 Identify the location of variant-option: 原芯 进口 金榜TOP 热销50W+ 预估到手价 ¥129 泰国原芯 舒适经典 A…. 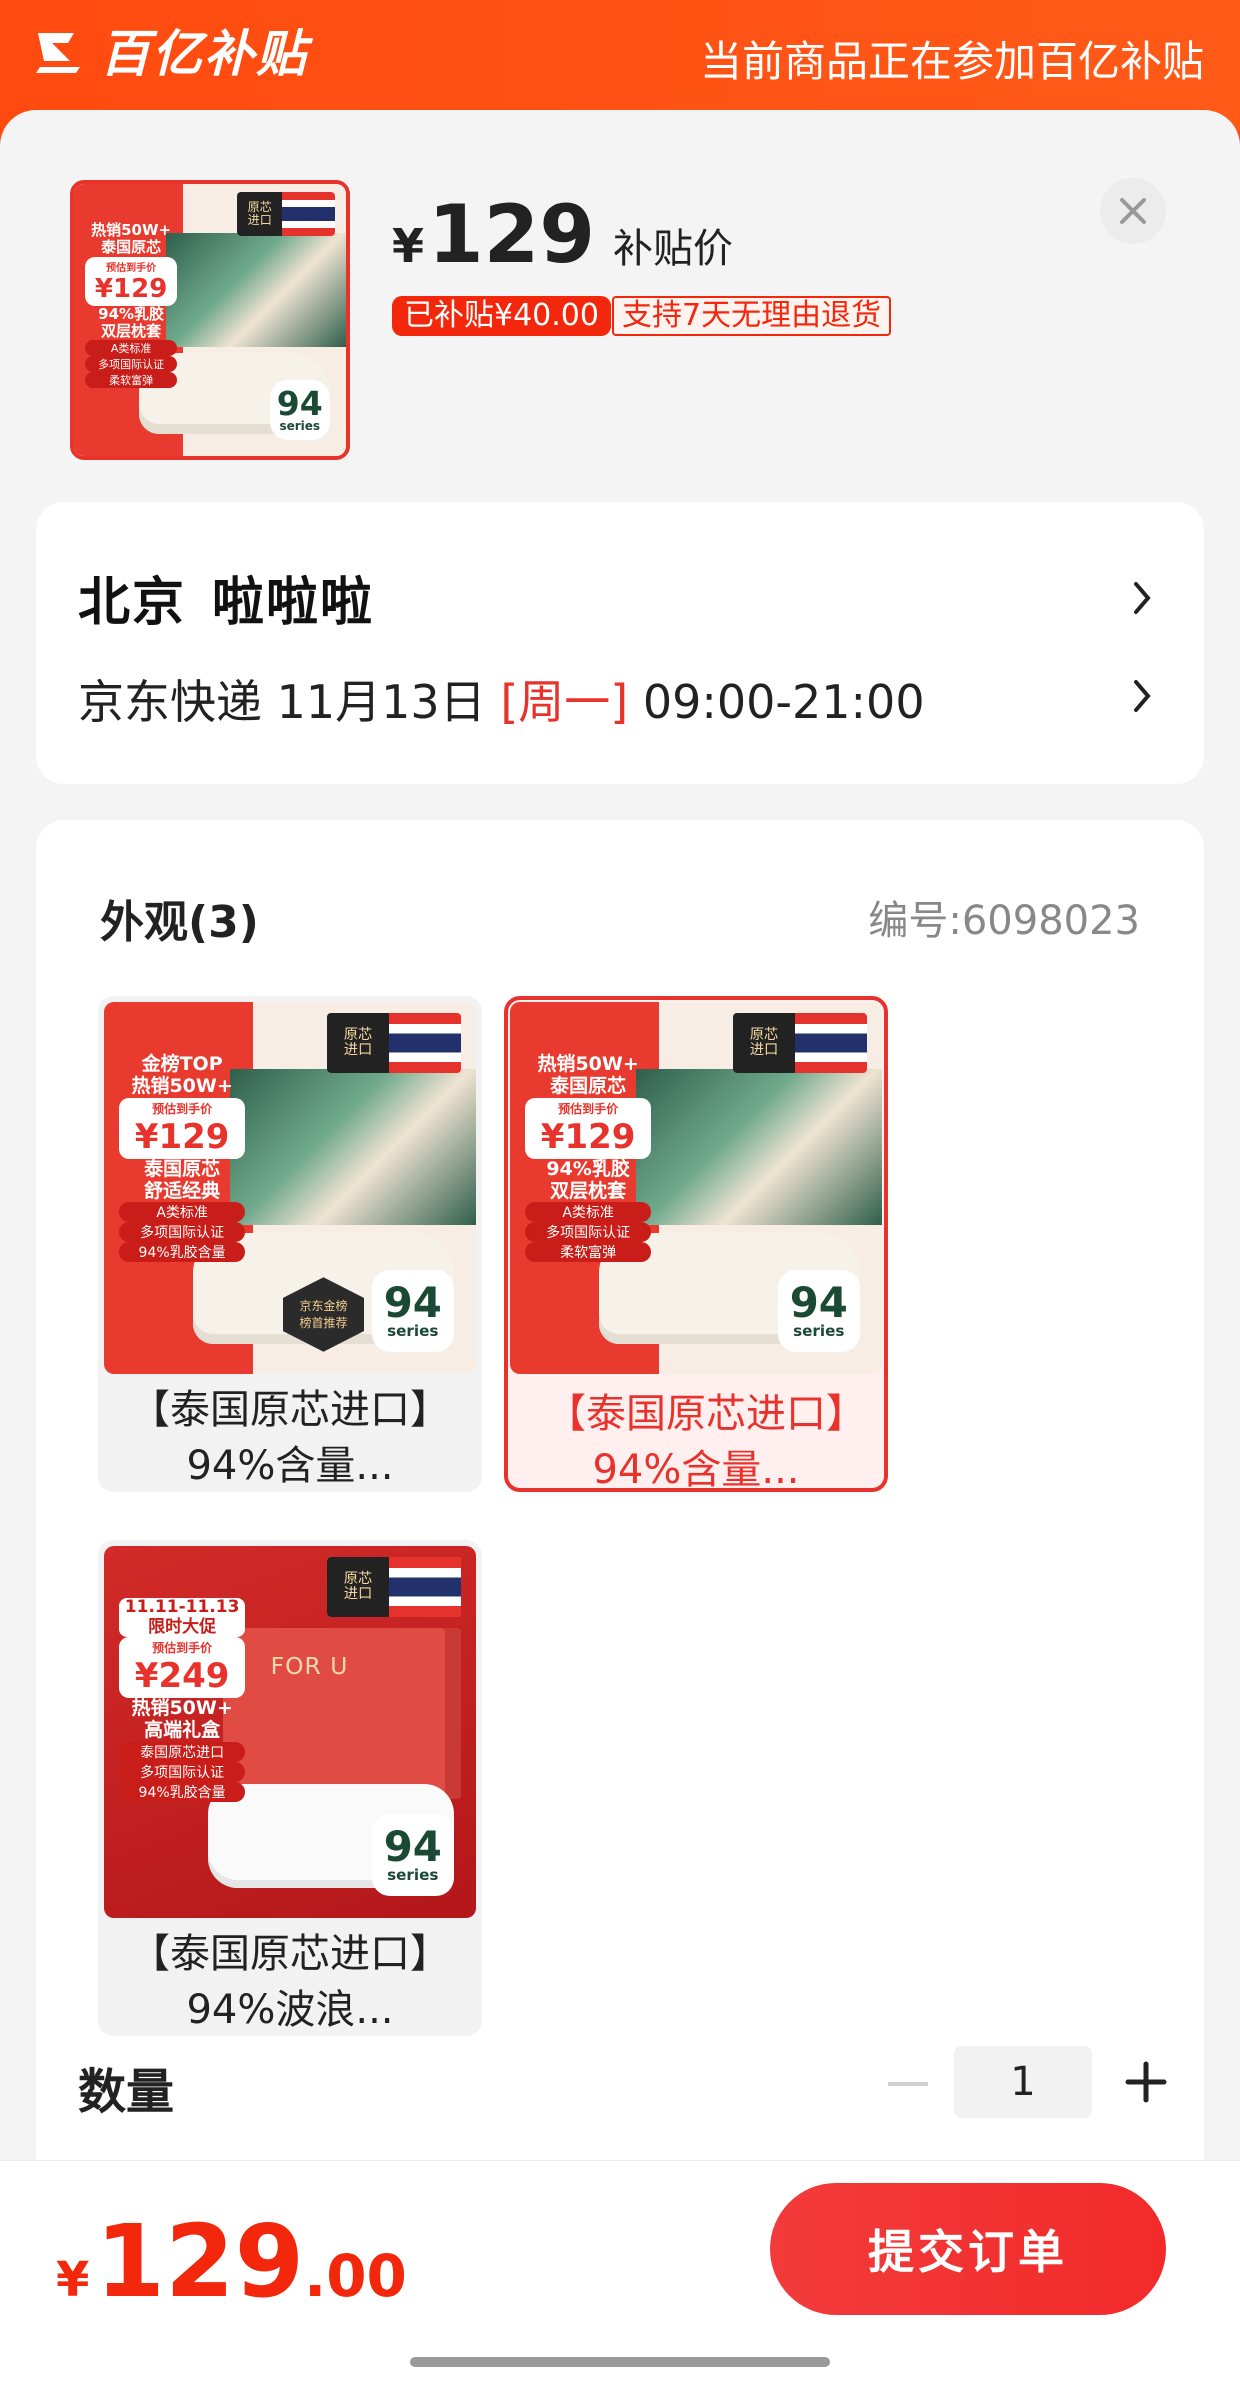
(290, 1244).